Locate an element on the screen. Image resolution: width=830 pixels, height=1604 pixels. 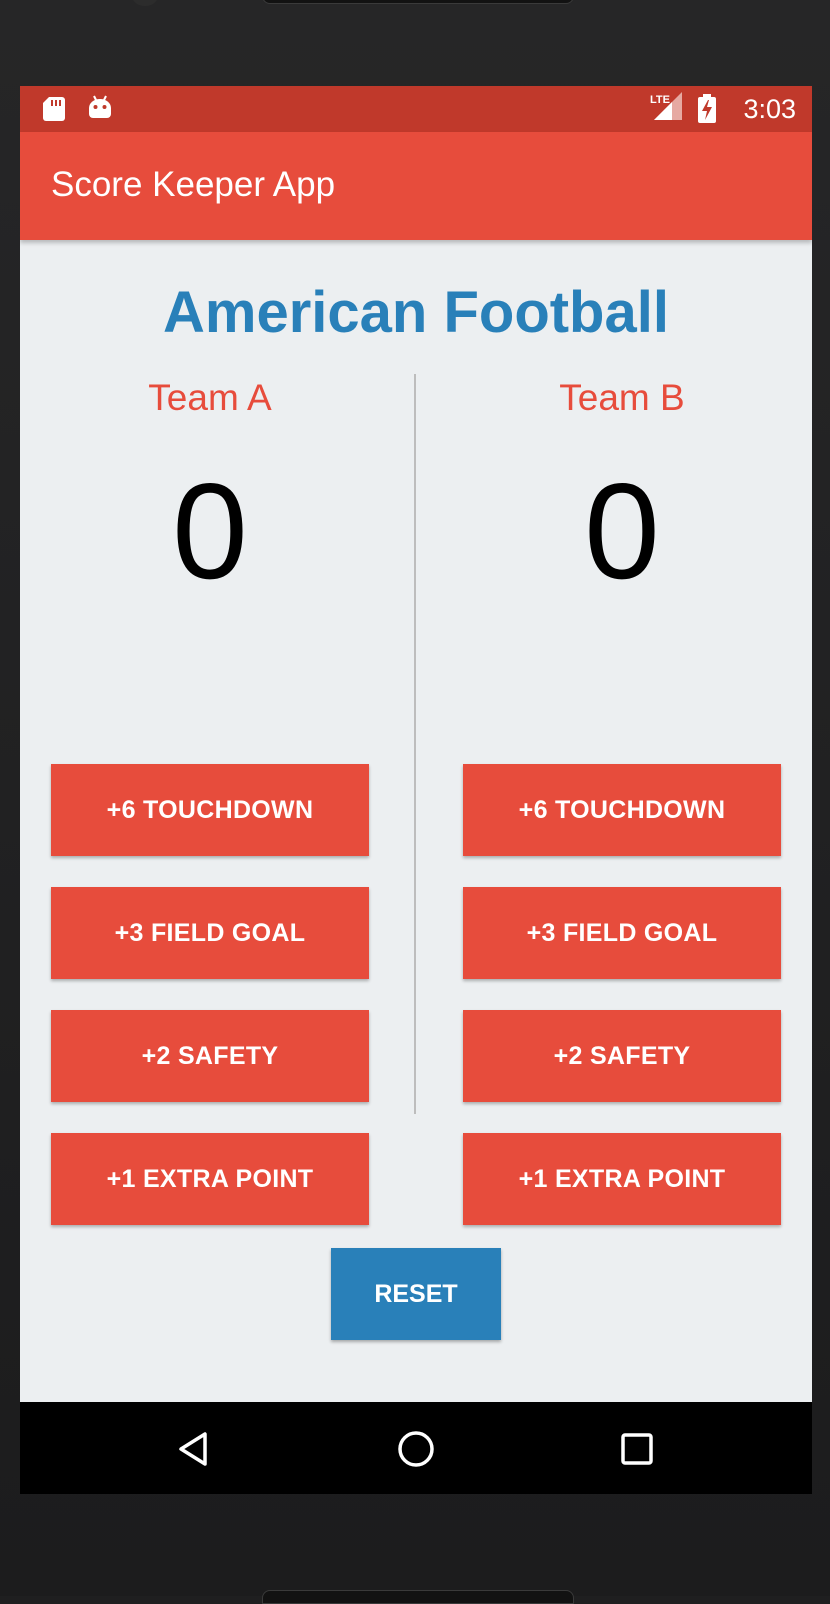
reset-button: RESET is located at coordinates (416, 1294).